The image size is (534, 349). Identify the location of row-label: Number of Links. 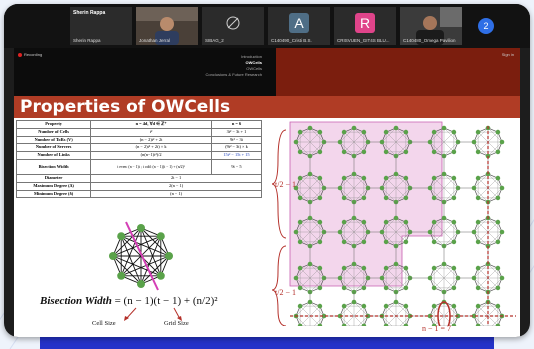
(53, 155).